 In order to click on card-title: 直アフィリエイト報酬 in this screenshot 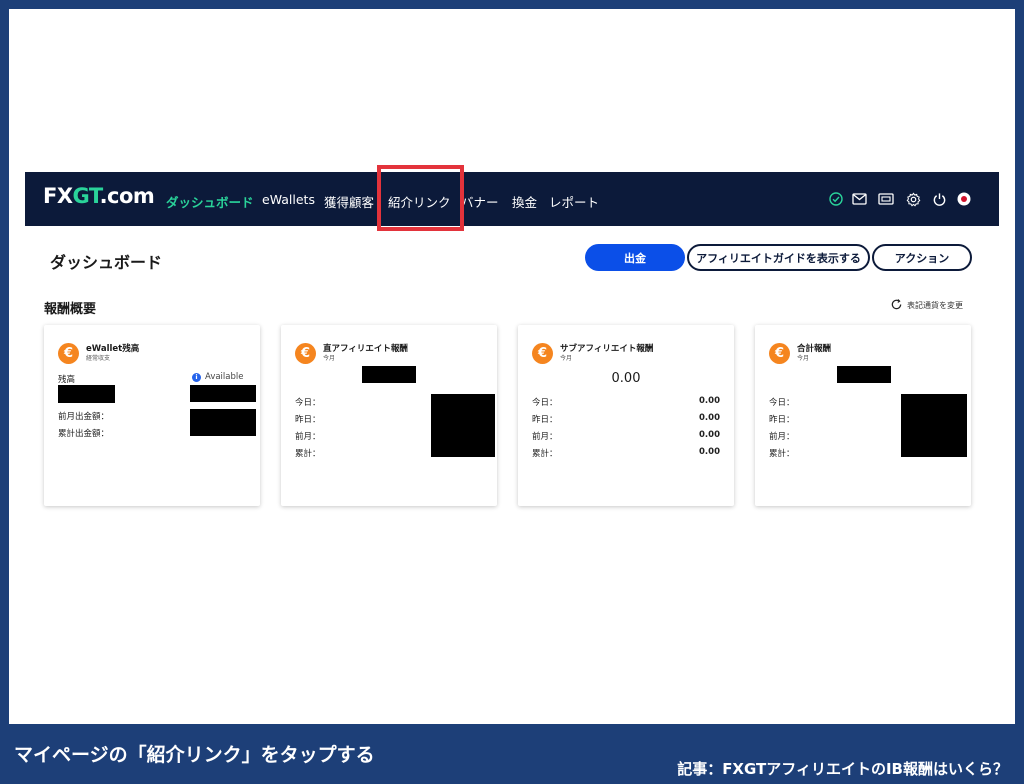, I will do `click(365, 349)`.